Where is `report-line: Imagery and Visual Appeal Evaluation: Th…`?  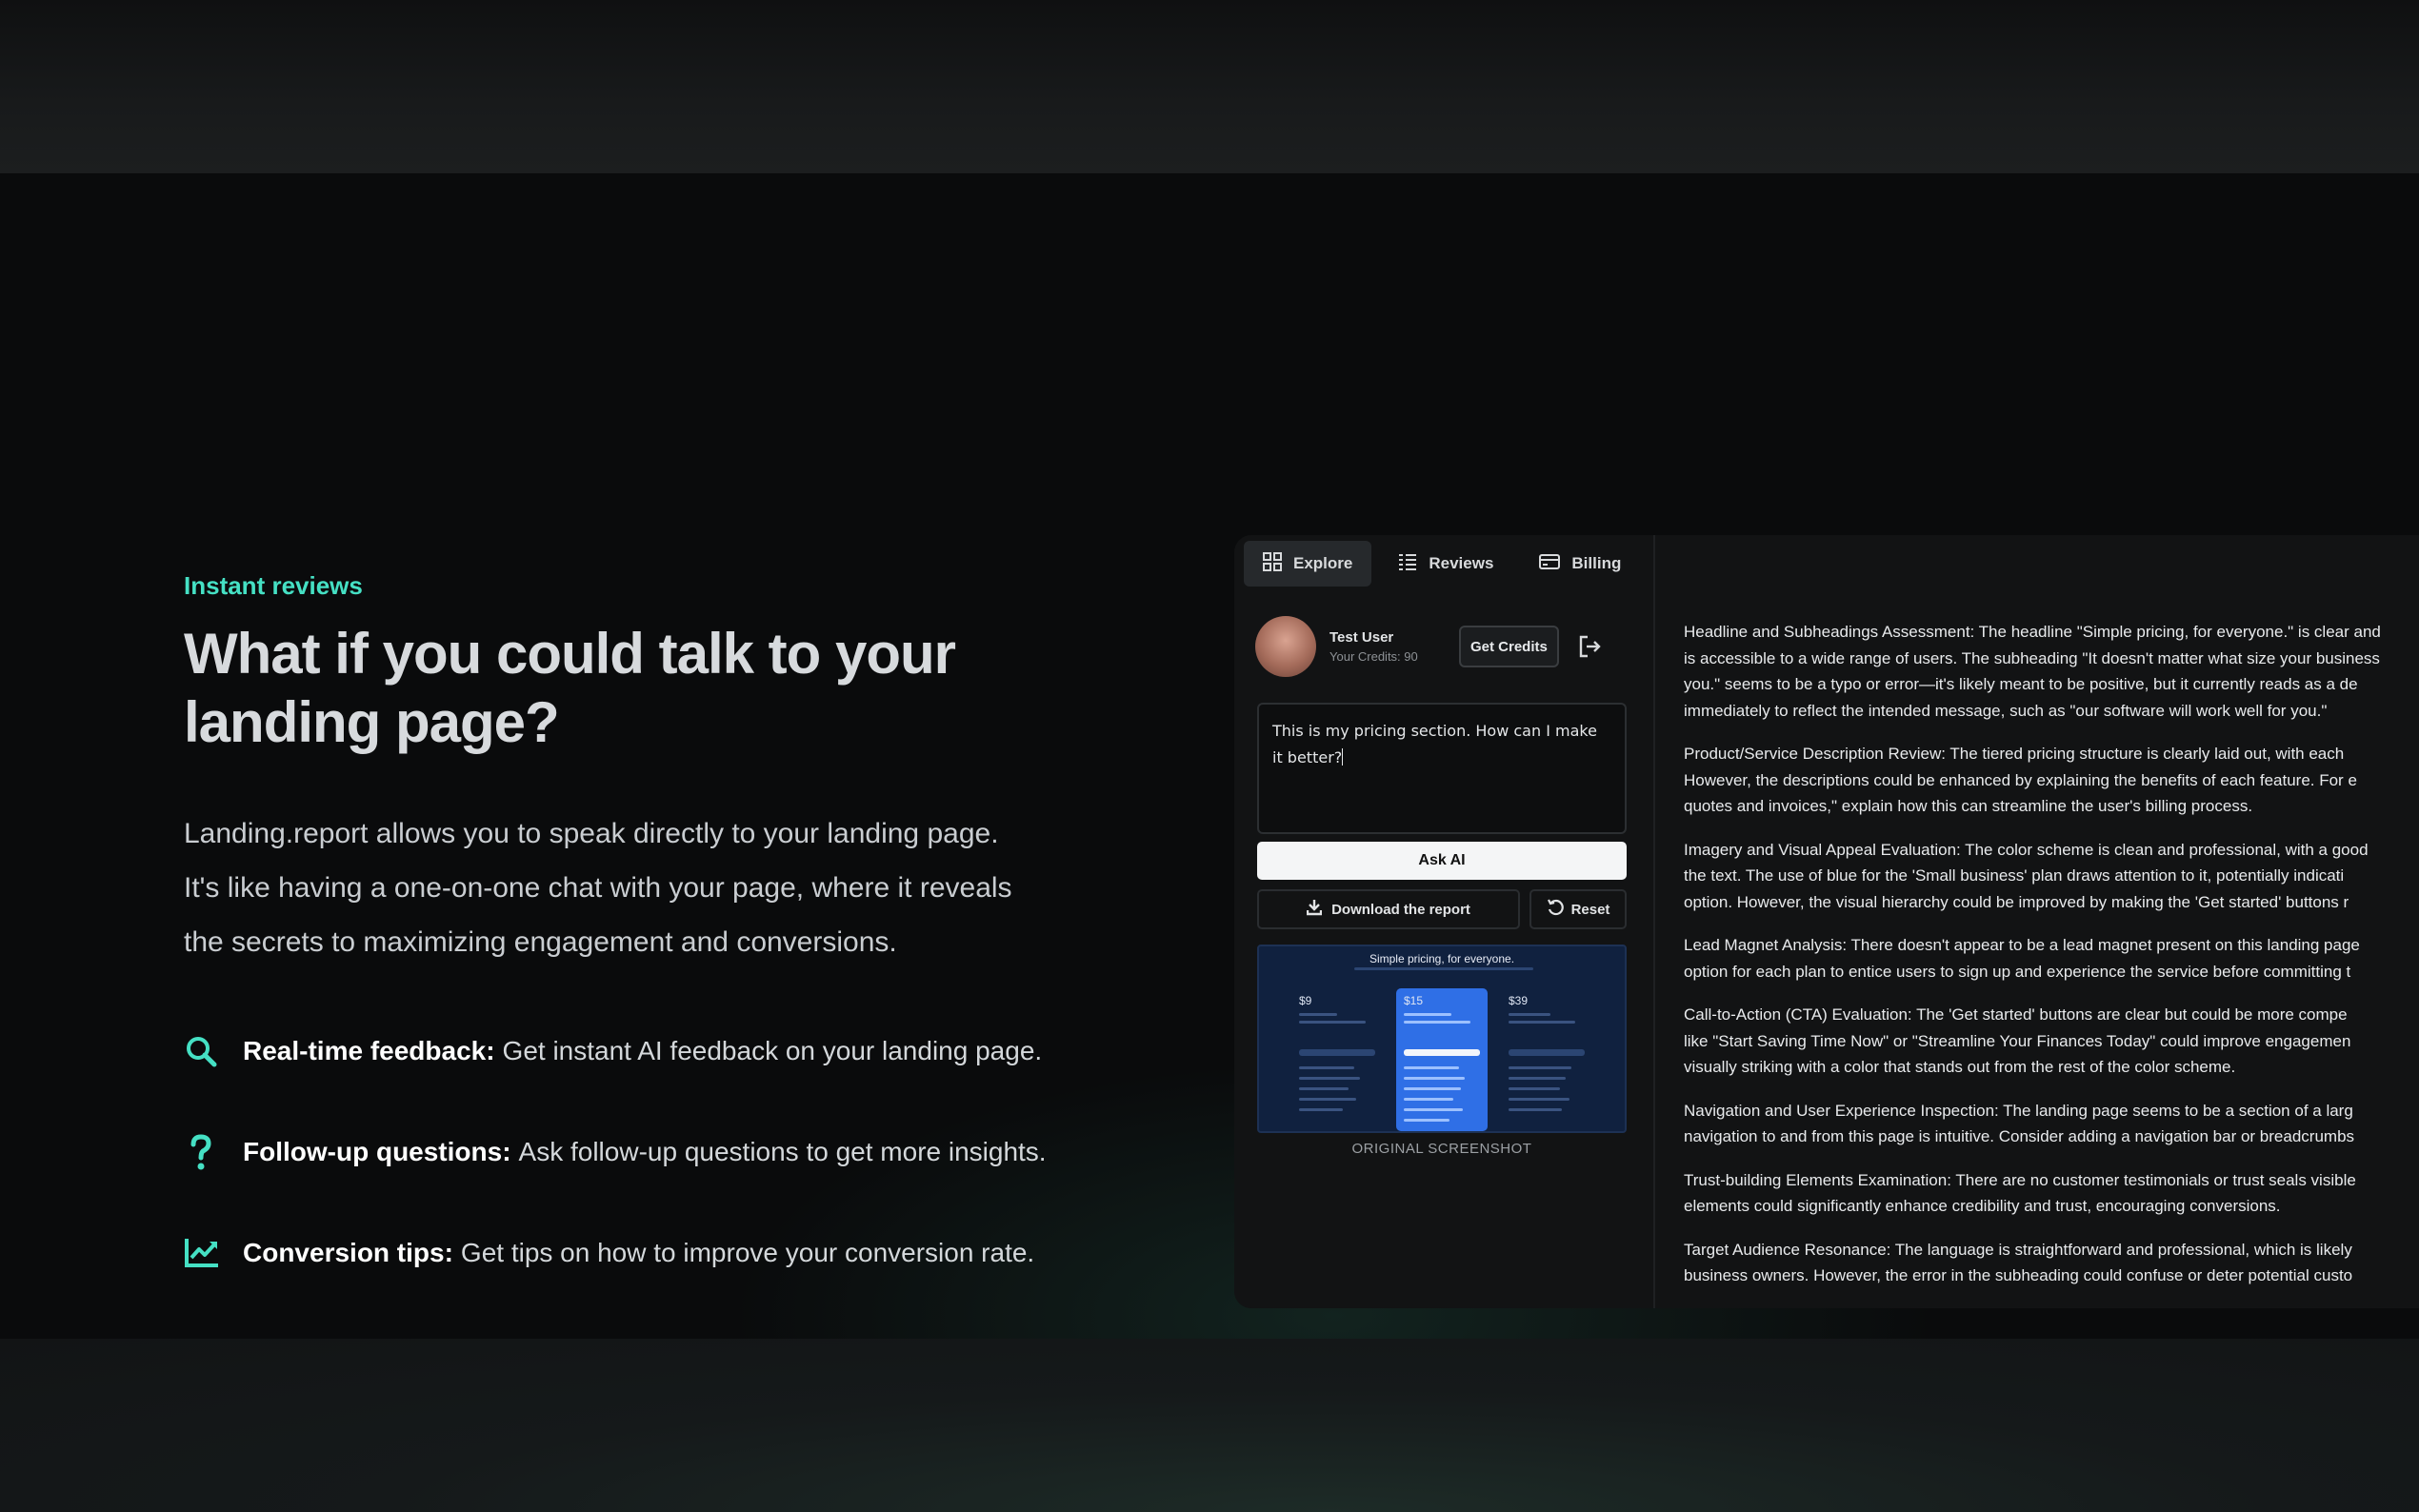
report-line: Imagery and Visual Appeal Evaluation: Th… is located at coordinates (2026, 849).